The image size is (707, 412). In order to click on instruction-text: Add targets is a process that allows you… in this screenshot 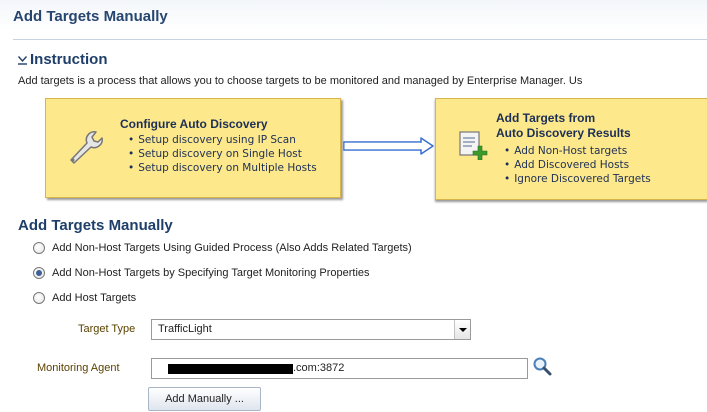, I will do `click(300, 81)`.